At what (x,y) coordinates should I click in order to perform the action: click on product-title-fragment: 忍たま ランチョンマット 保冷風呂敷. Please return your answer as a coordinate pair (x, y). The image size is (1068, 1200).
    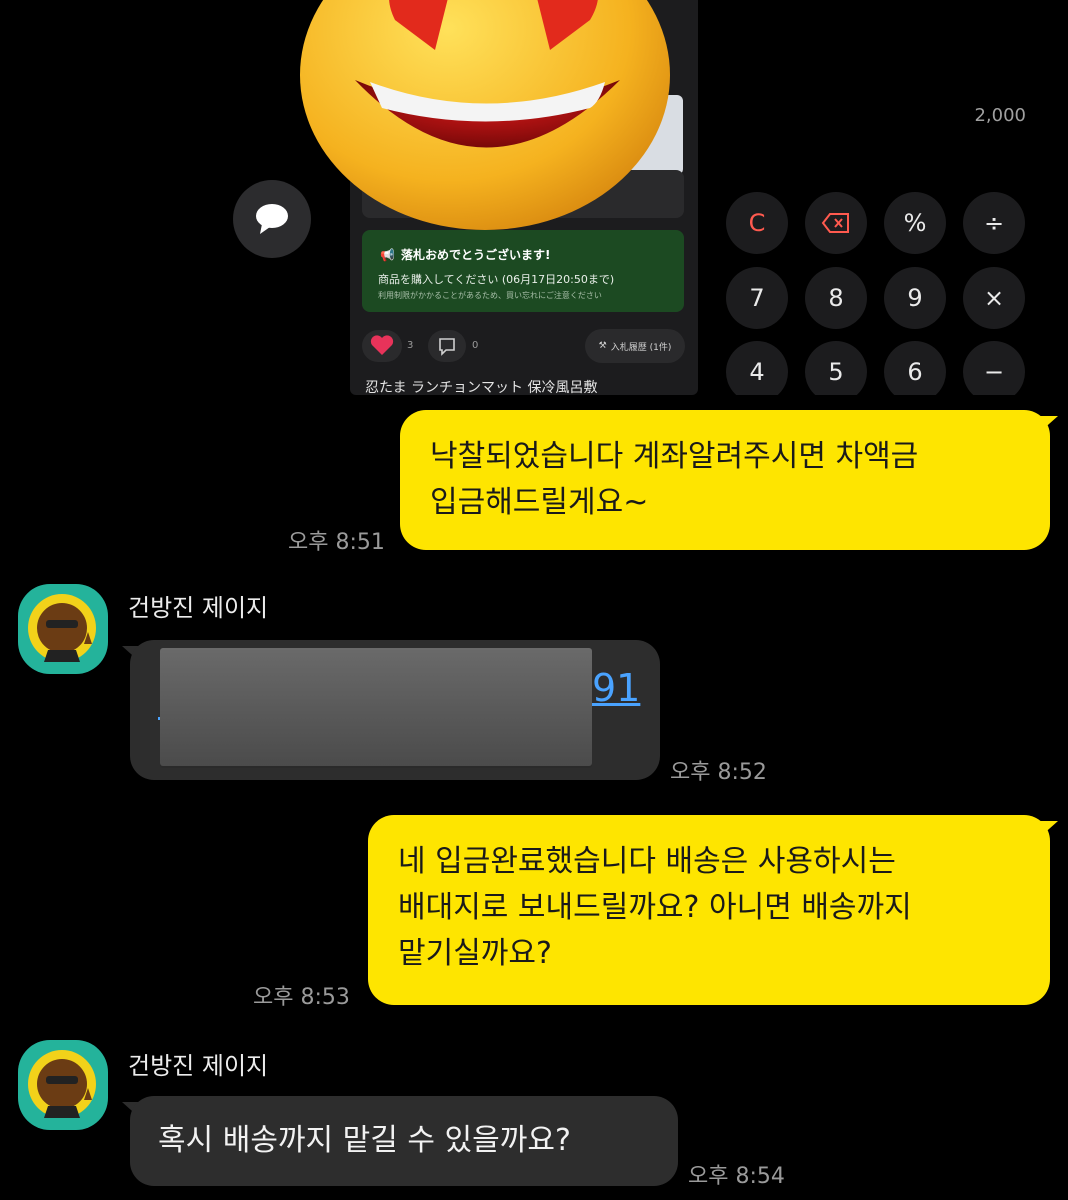
    Looking at the image, I should click on (481, 387).